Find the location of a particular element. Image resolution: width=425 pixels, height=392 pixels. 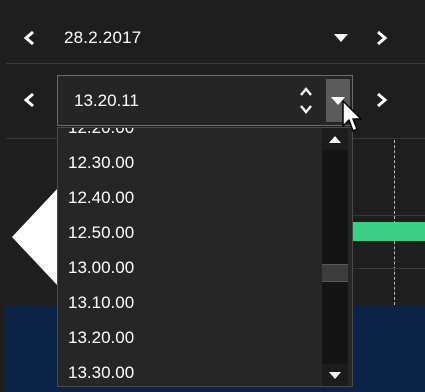

prev-time-button is located at coordinates (29, 100).